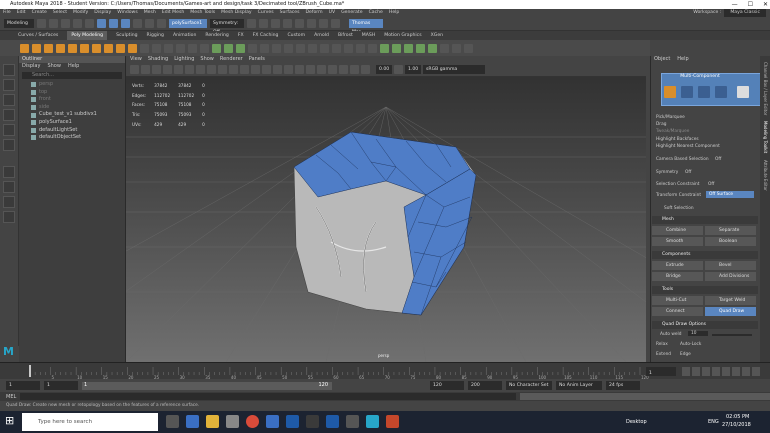 This screenshot has height=433, width=770. I want to click on poly-svg-icon, so click(132, 48).